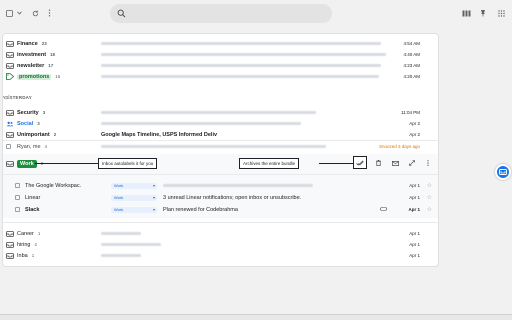  I want to click on chevron-down-icon, so click(19, 13).